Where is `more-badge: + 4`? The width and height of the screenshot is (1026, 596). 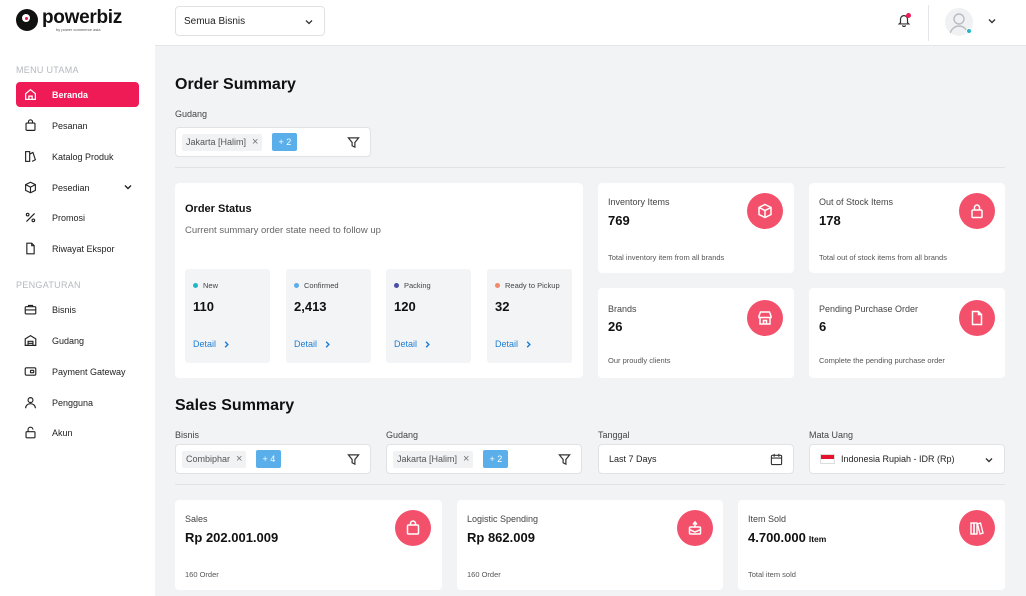
more-badge: + 4 is located at coordinates (269, 459).